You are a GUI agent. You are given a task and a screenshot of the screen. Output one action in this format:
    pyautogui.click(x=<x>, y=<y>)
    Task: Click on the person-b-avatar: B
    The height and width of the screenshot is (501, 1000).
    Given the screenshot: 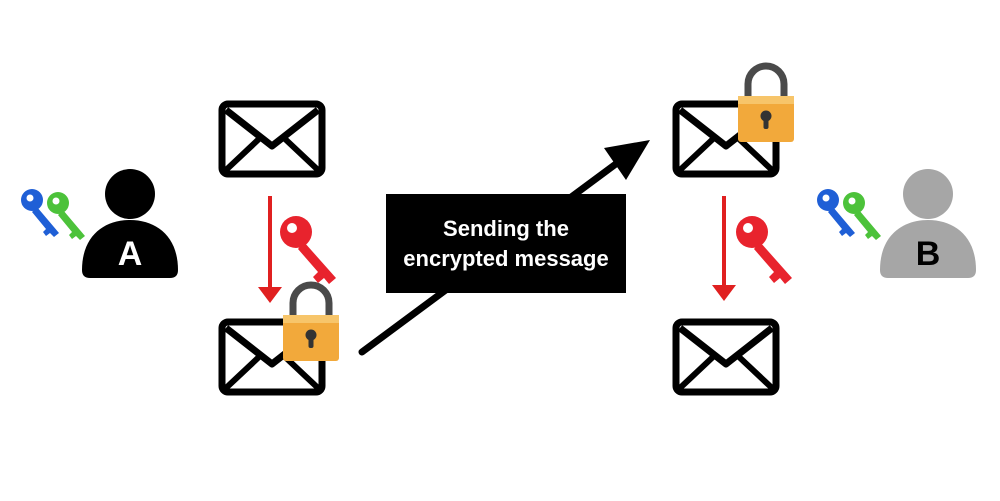 What is the action you would take?
    pyautogui.click(x=928, y=223)
    